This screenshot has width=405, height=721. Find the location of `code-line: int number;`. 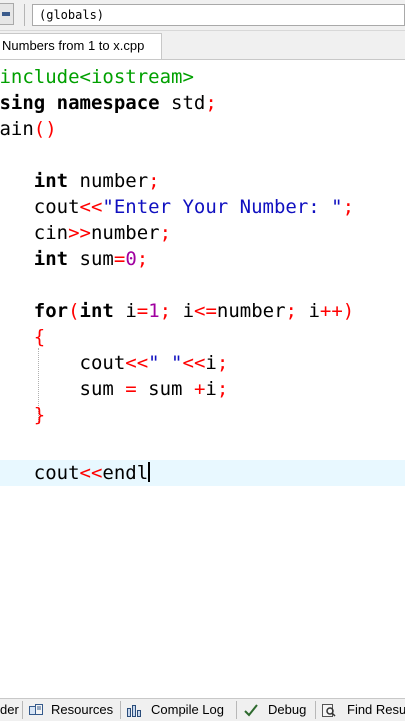

code-line: int number; is located at coordinates (80, 181).